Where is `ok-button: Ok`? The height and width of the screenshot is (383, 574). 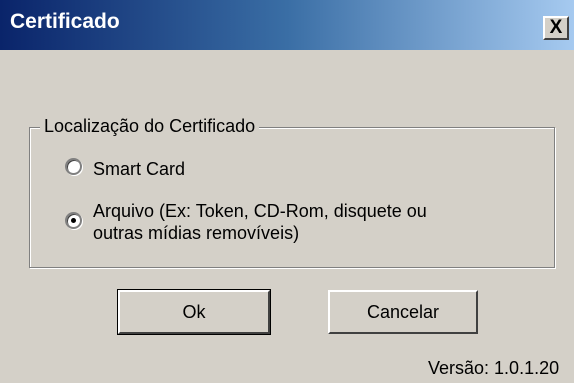 ok-button: Ok is located at coordinates (194, 312).